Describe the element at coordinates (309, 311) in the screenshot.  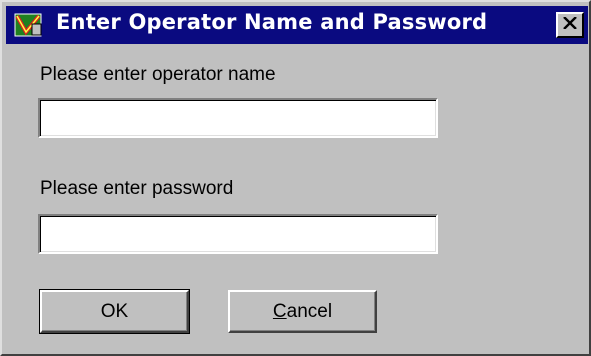
I see `cancel-button-label: ancel` at that location.